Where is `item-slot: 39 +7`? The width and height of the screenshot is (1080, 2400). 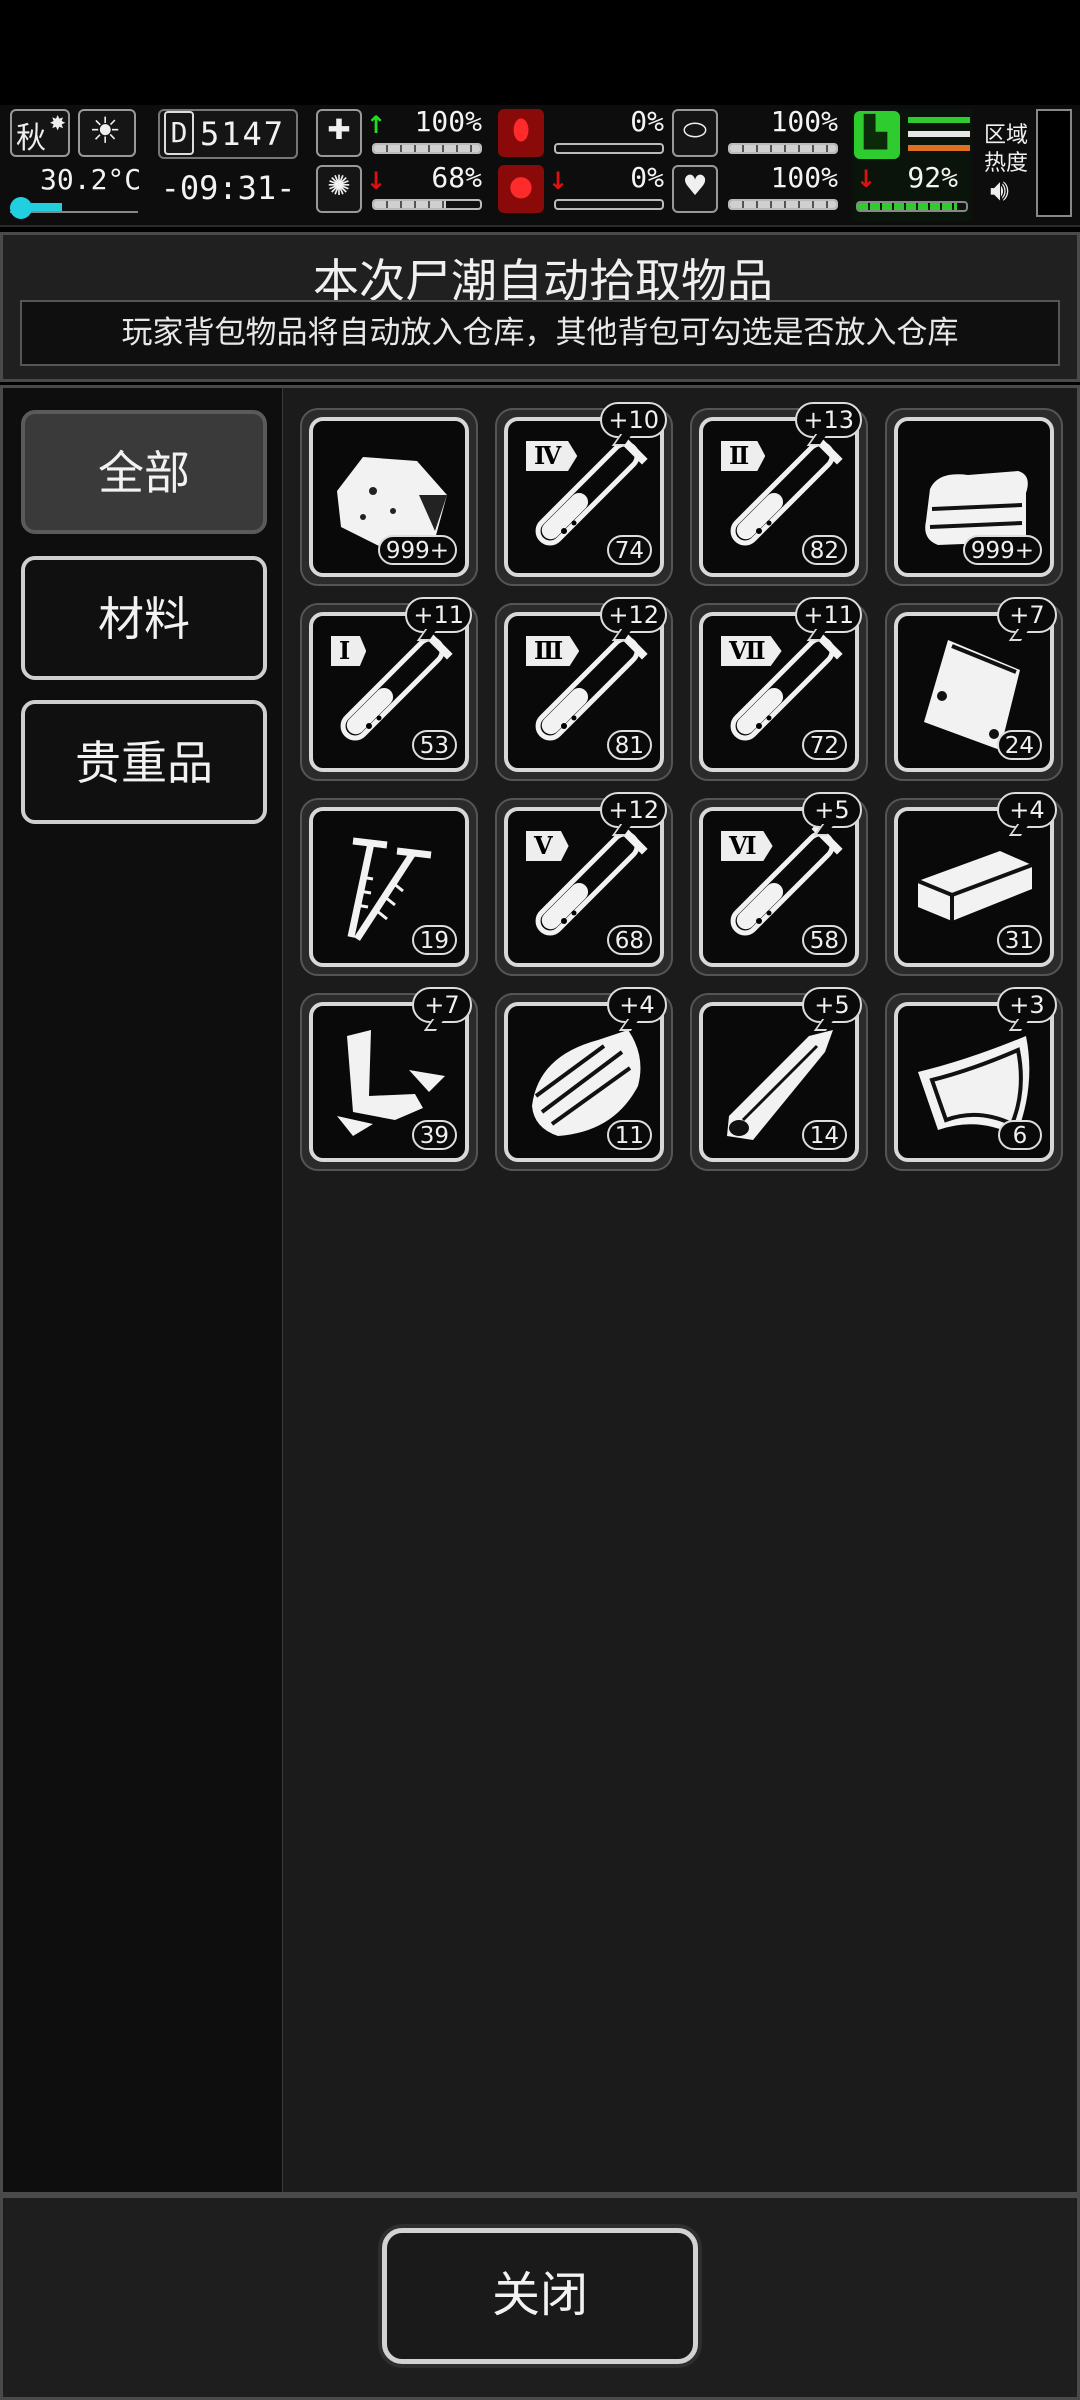
item-slot: 39 +7 is located at coordinates (389, 1079).